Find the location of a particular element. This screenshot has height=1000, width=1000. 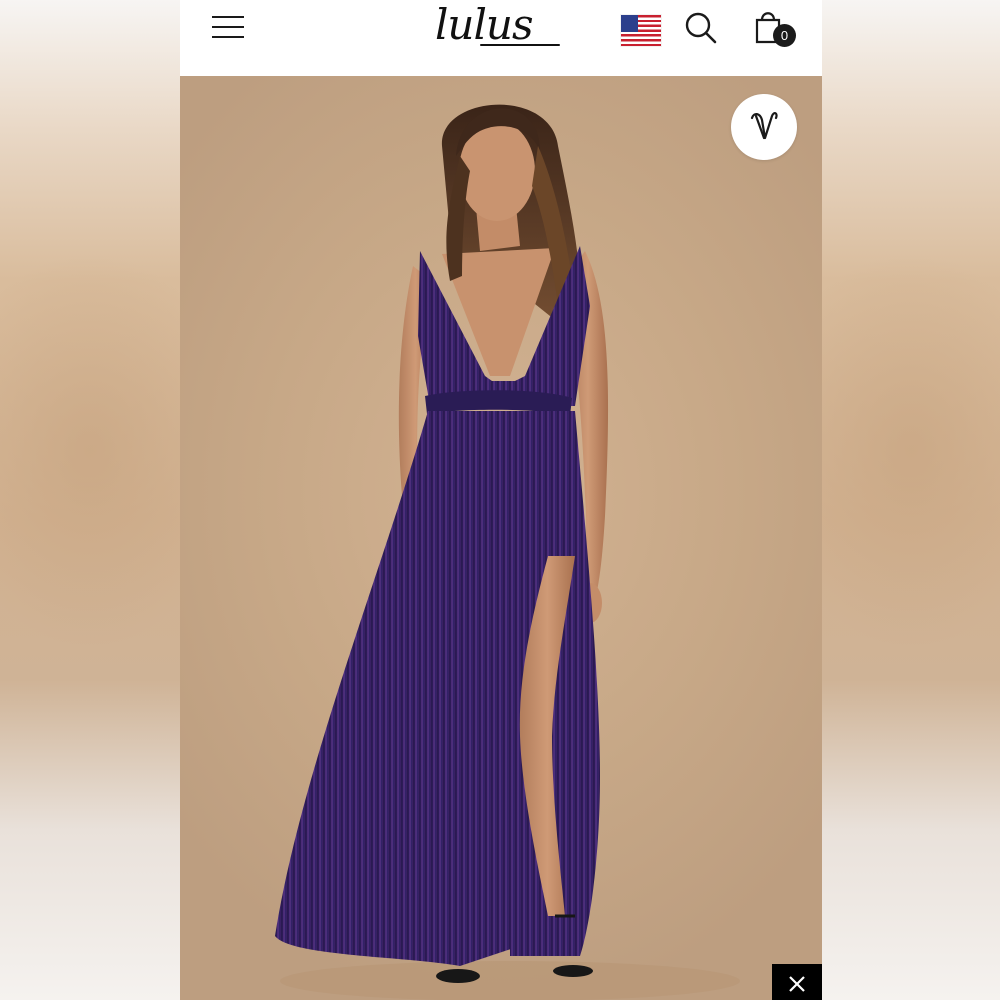

search-icon is located at coordinates (701, 28).